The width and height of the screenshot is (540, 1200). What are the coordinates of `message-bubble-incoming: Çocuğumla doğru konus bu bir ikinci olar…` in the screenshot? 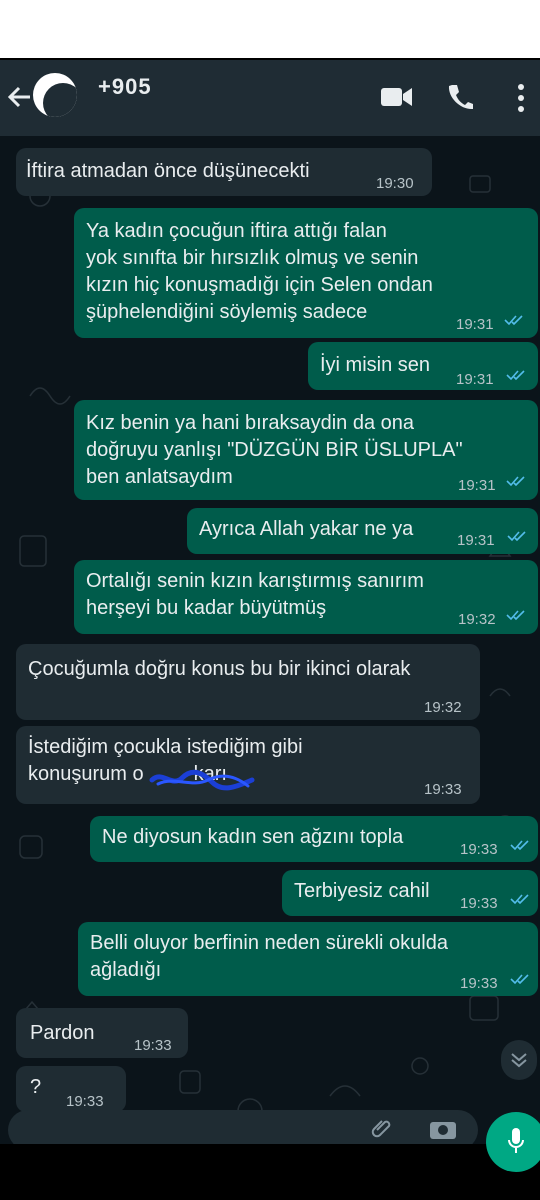 It's located at (248, 682).